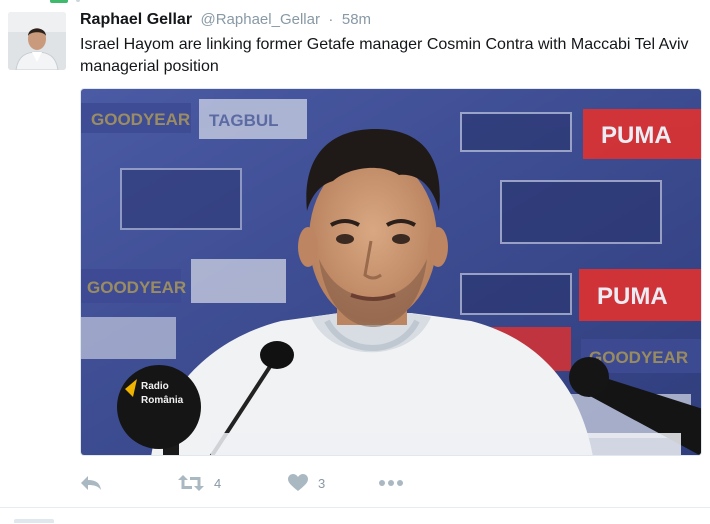 This screenshot has width=710, height=524. I want to click on reply-button, so click(129, 483).